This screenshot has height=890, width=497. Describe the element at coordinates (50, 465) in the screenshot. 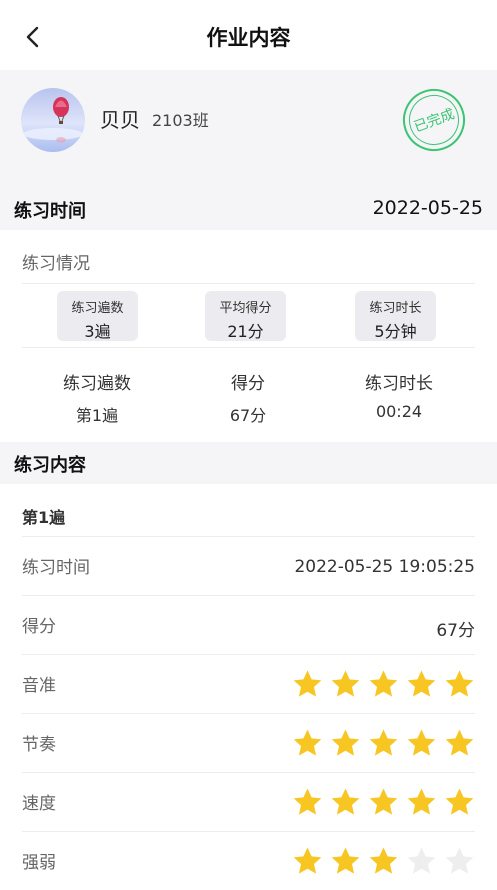

I see `practice-content-label: 练习内容` at that location.